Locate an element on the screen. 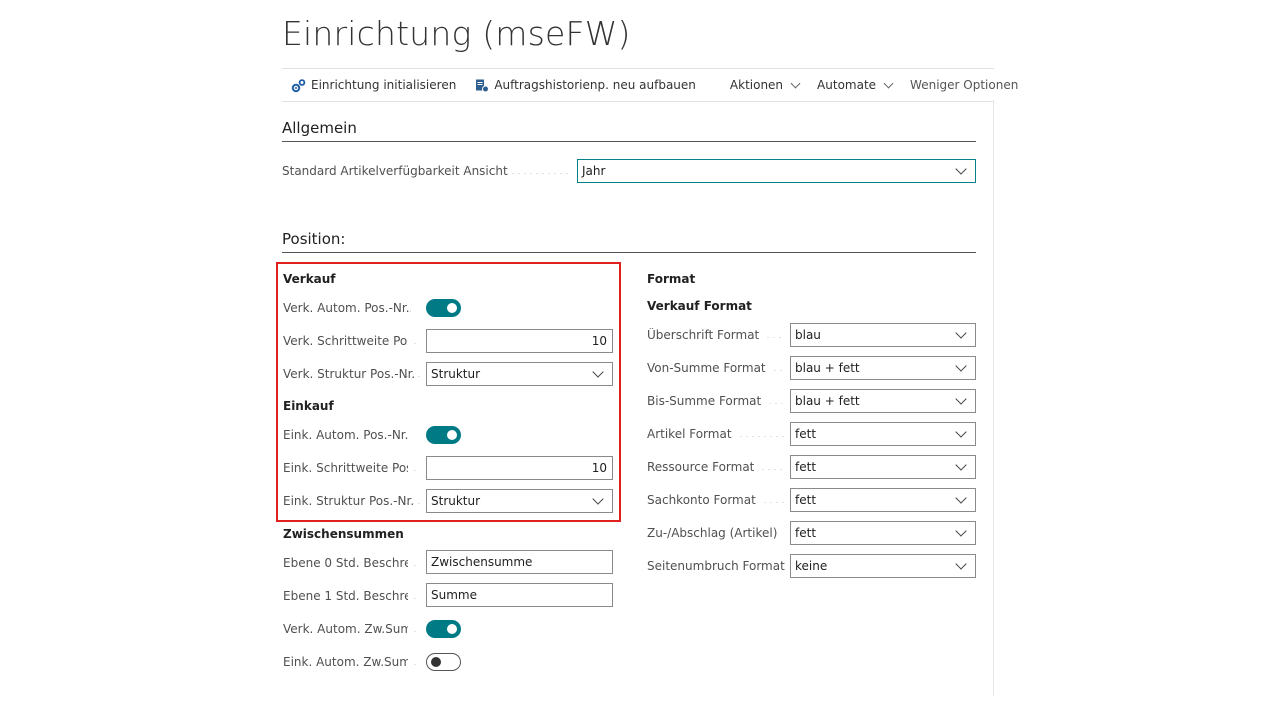 Image resolution: width=1280 pixels, height=720 pixels. format-row-label: Überschrift Format is located at coordinates (703, 335).